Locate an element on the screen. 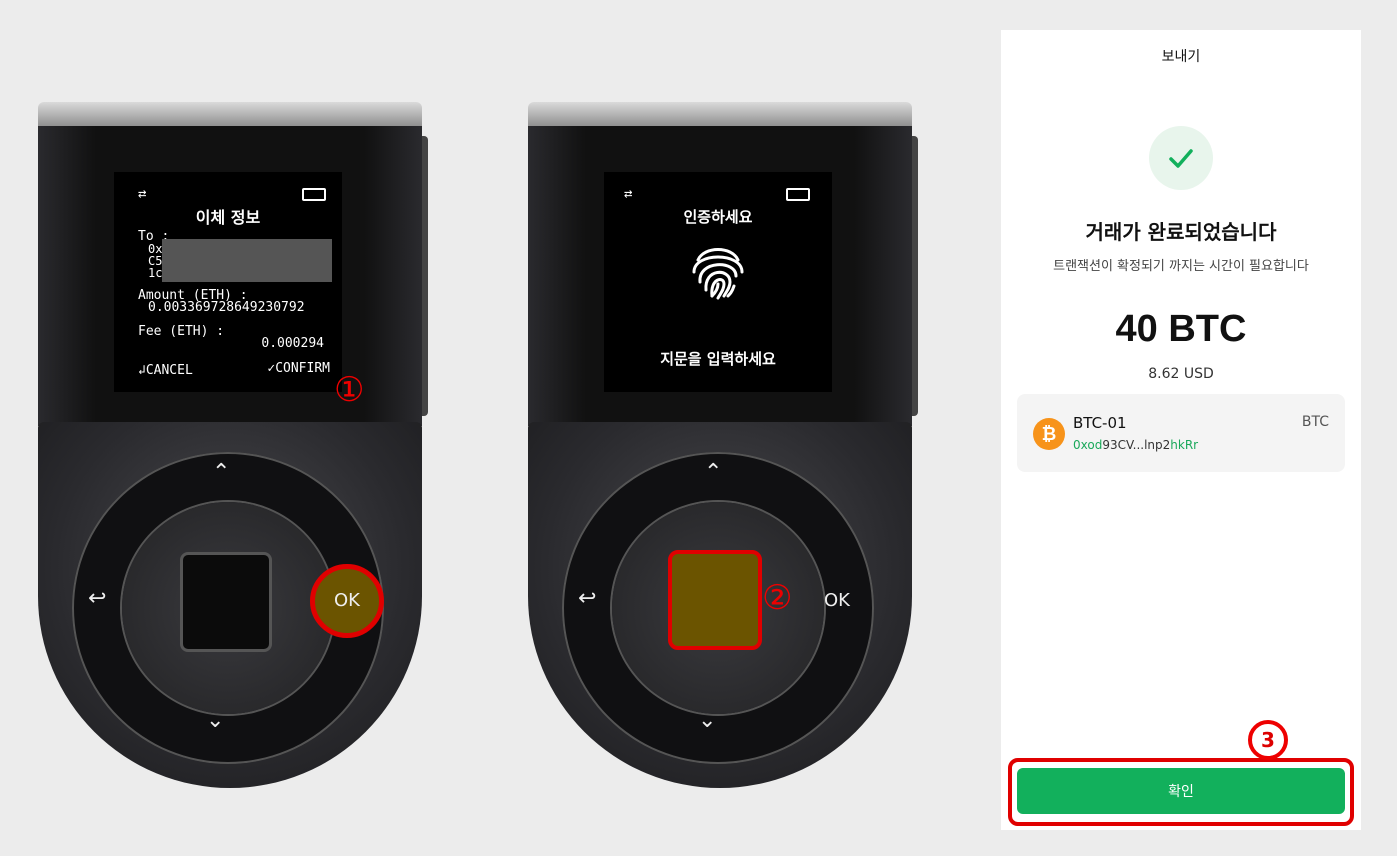 This screenshot has width=1397, height=856. account-address: 0xod93CV...lnp2hkRr is located at coordinates (1136, 445).